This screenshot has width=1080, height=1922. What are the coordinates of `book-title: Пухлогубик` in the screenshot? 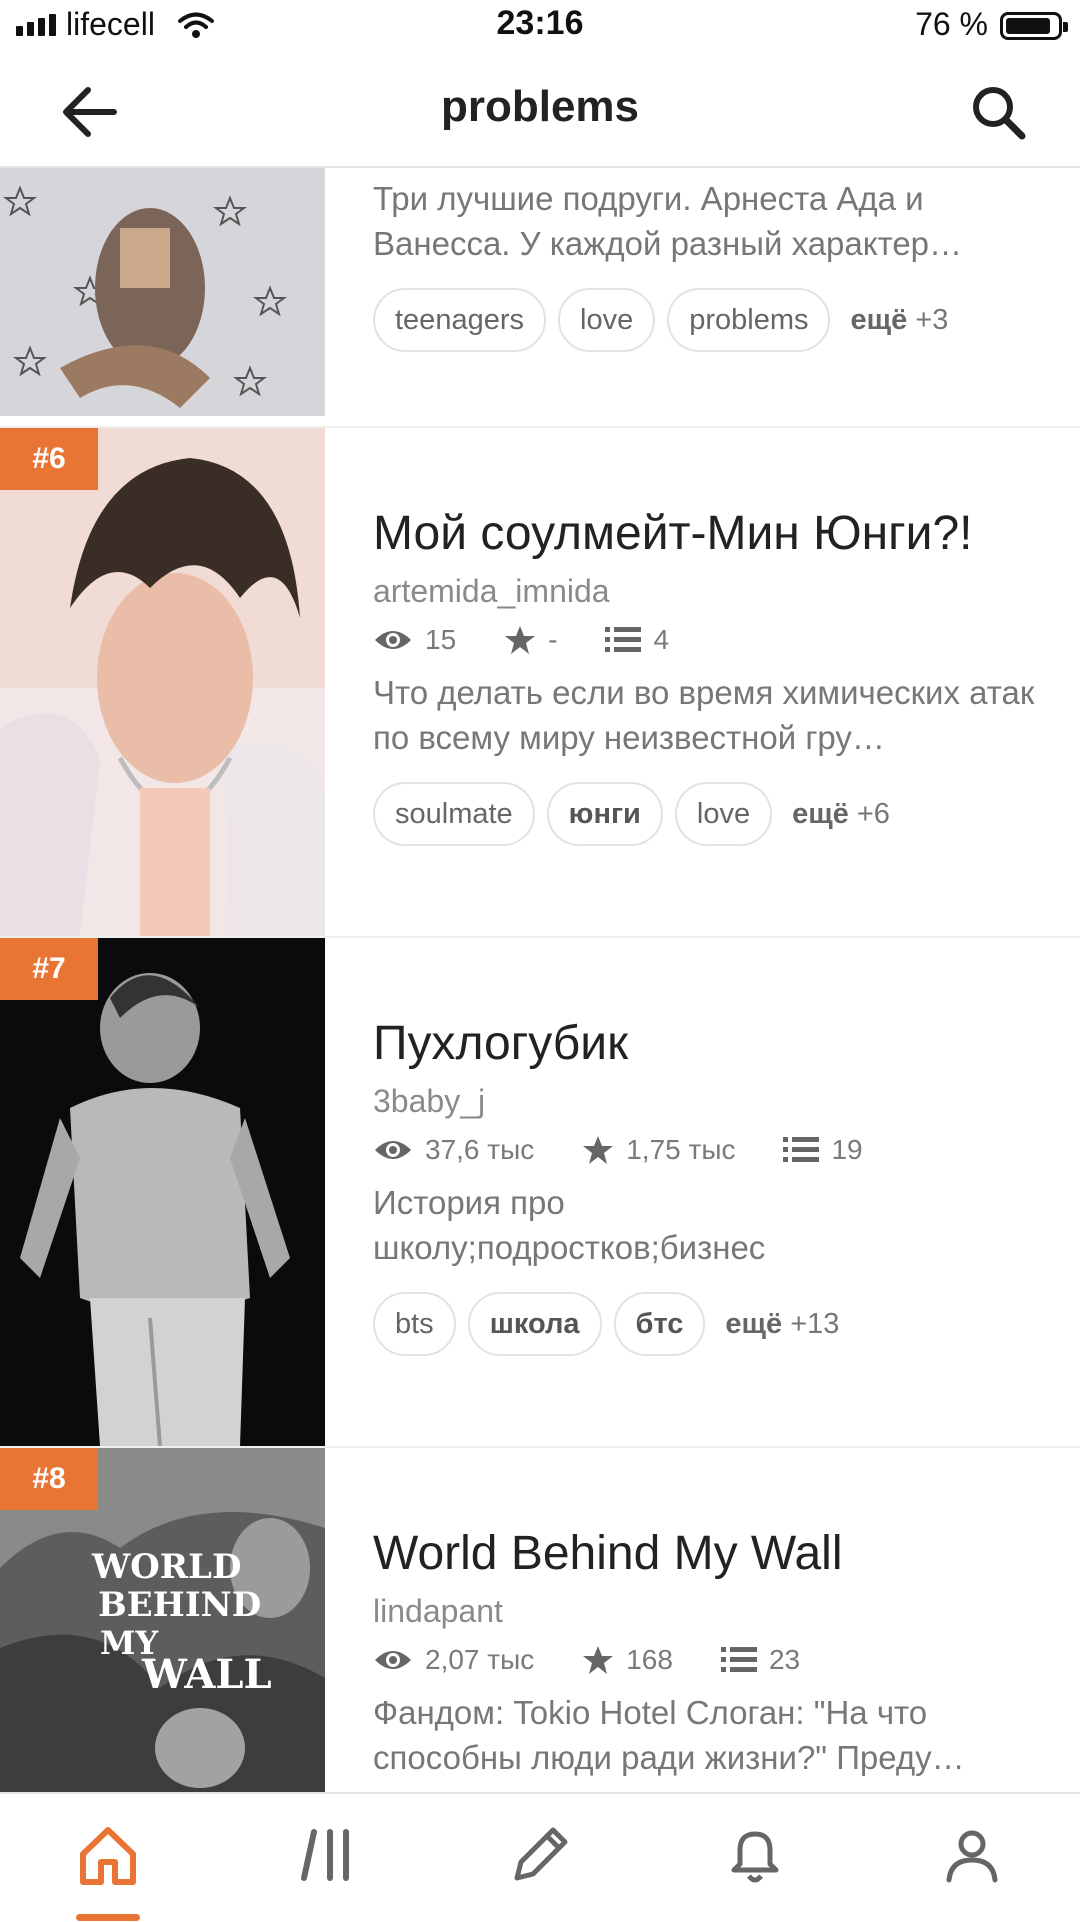 It's located at (706, 1043).